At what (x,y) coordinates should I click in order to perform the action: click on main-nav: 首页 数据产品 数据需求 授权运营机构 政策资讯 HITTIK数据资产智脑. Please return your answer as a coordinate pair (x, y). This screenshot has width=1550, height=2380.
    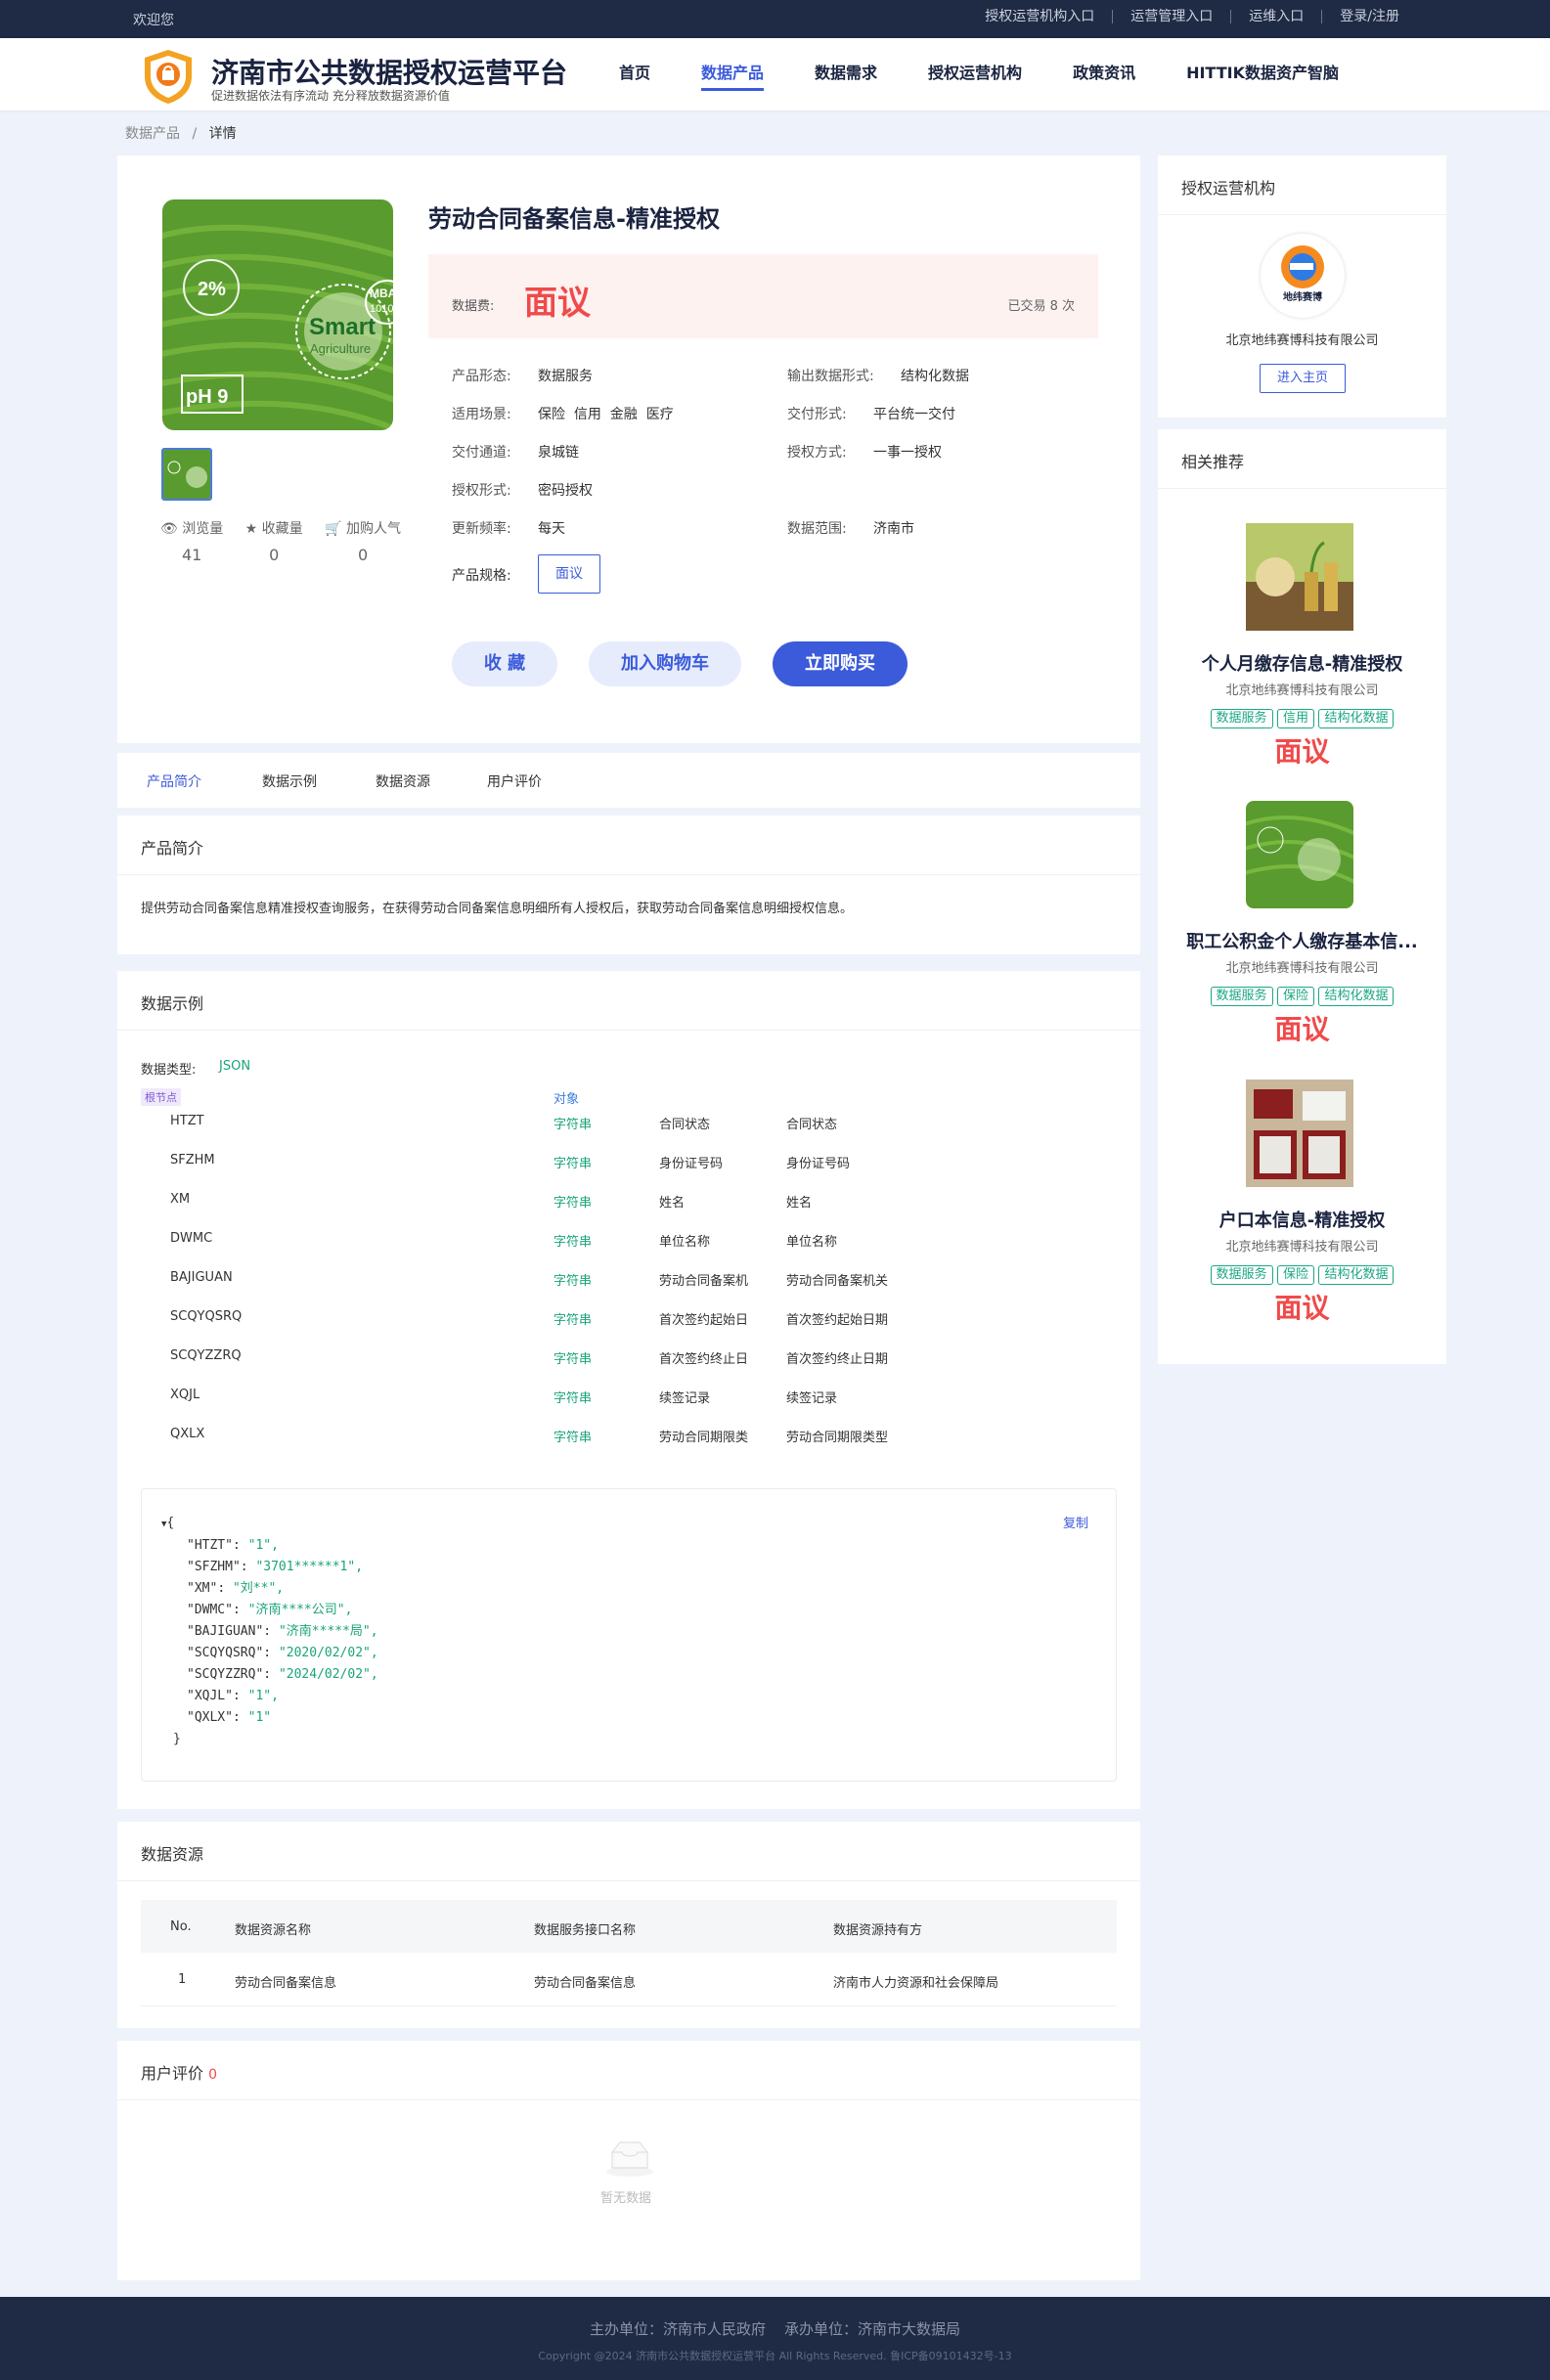
    Looking at the image, I should click on (1004, 75).